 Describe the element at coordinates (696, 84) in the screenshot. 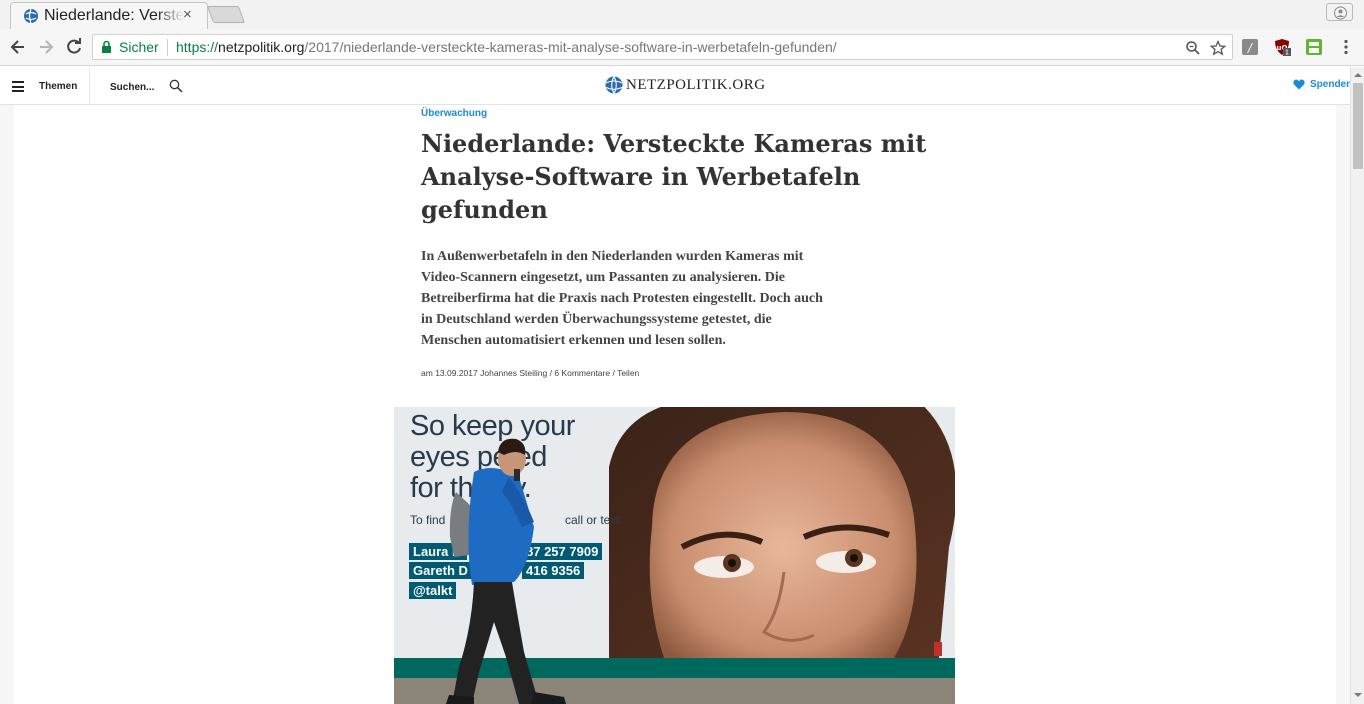

I see `logo-text: NETZPOLITIK.ORG` at that location.